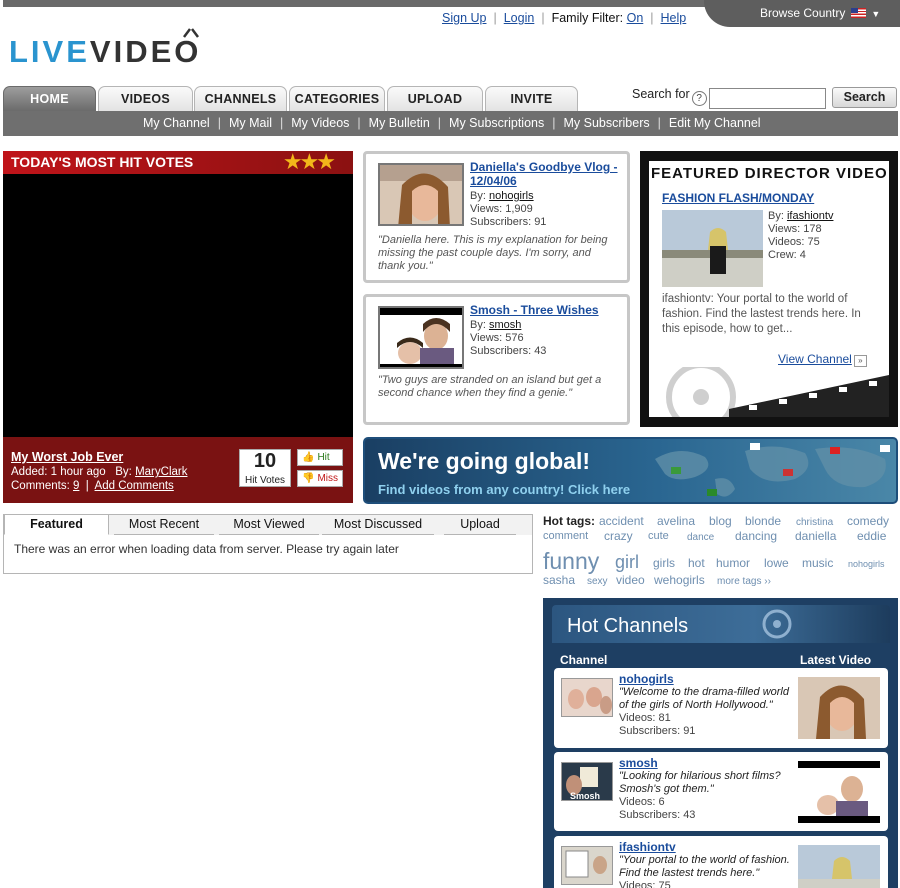  What do you see at coordinates (545, 310) in the screenshot?
I see `video-title-link: Smosh - Three Wishes` at bounding box center [545, 310].